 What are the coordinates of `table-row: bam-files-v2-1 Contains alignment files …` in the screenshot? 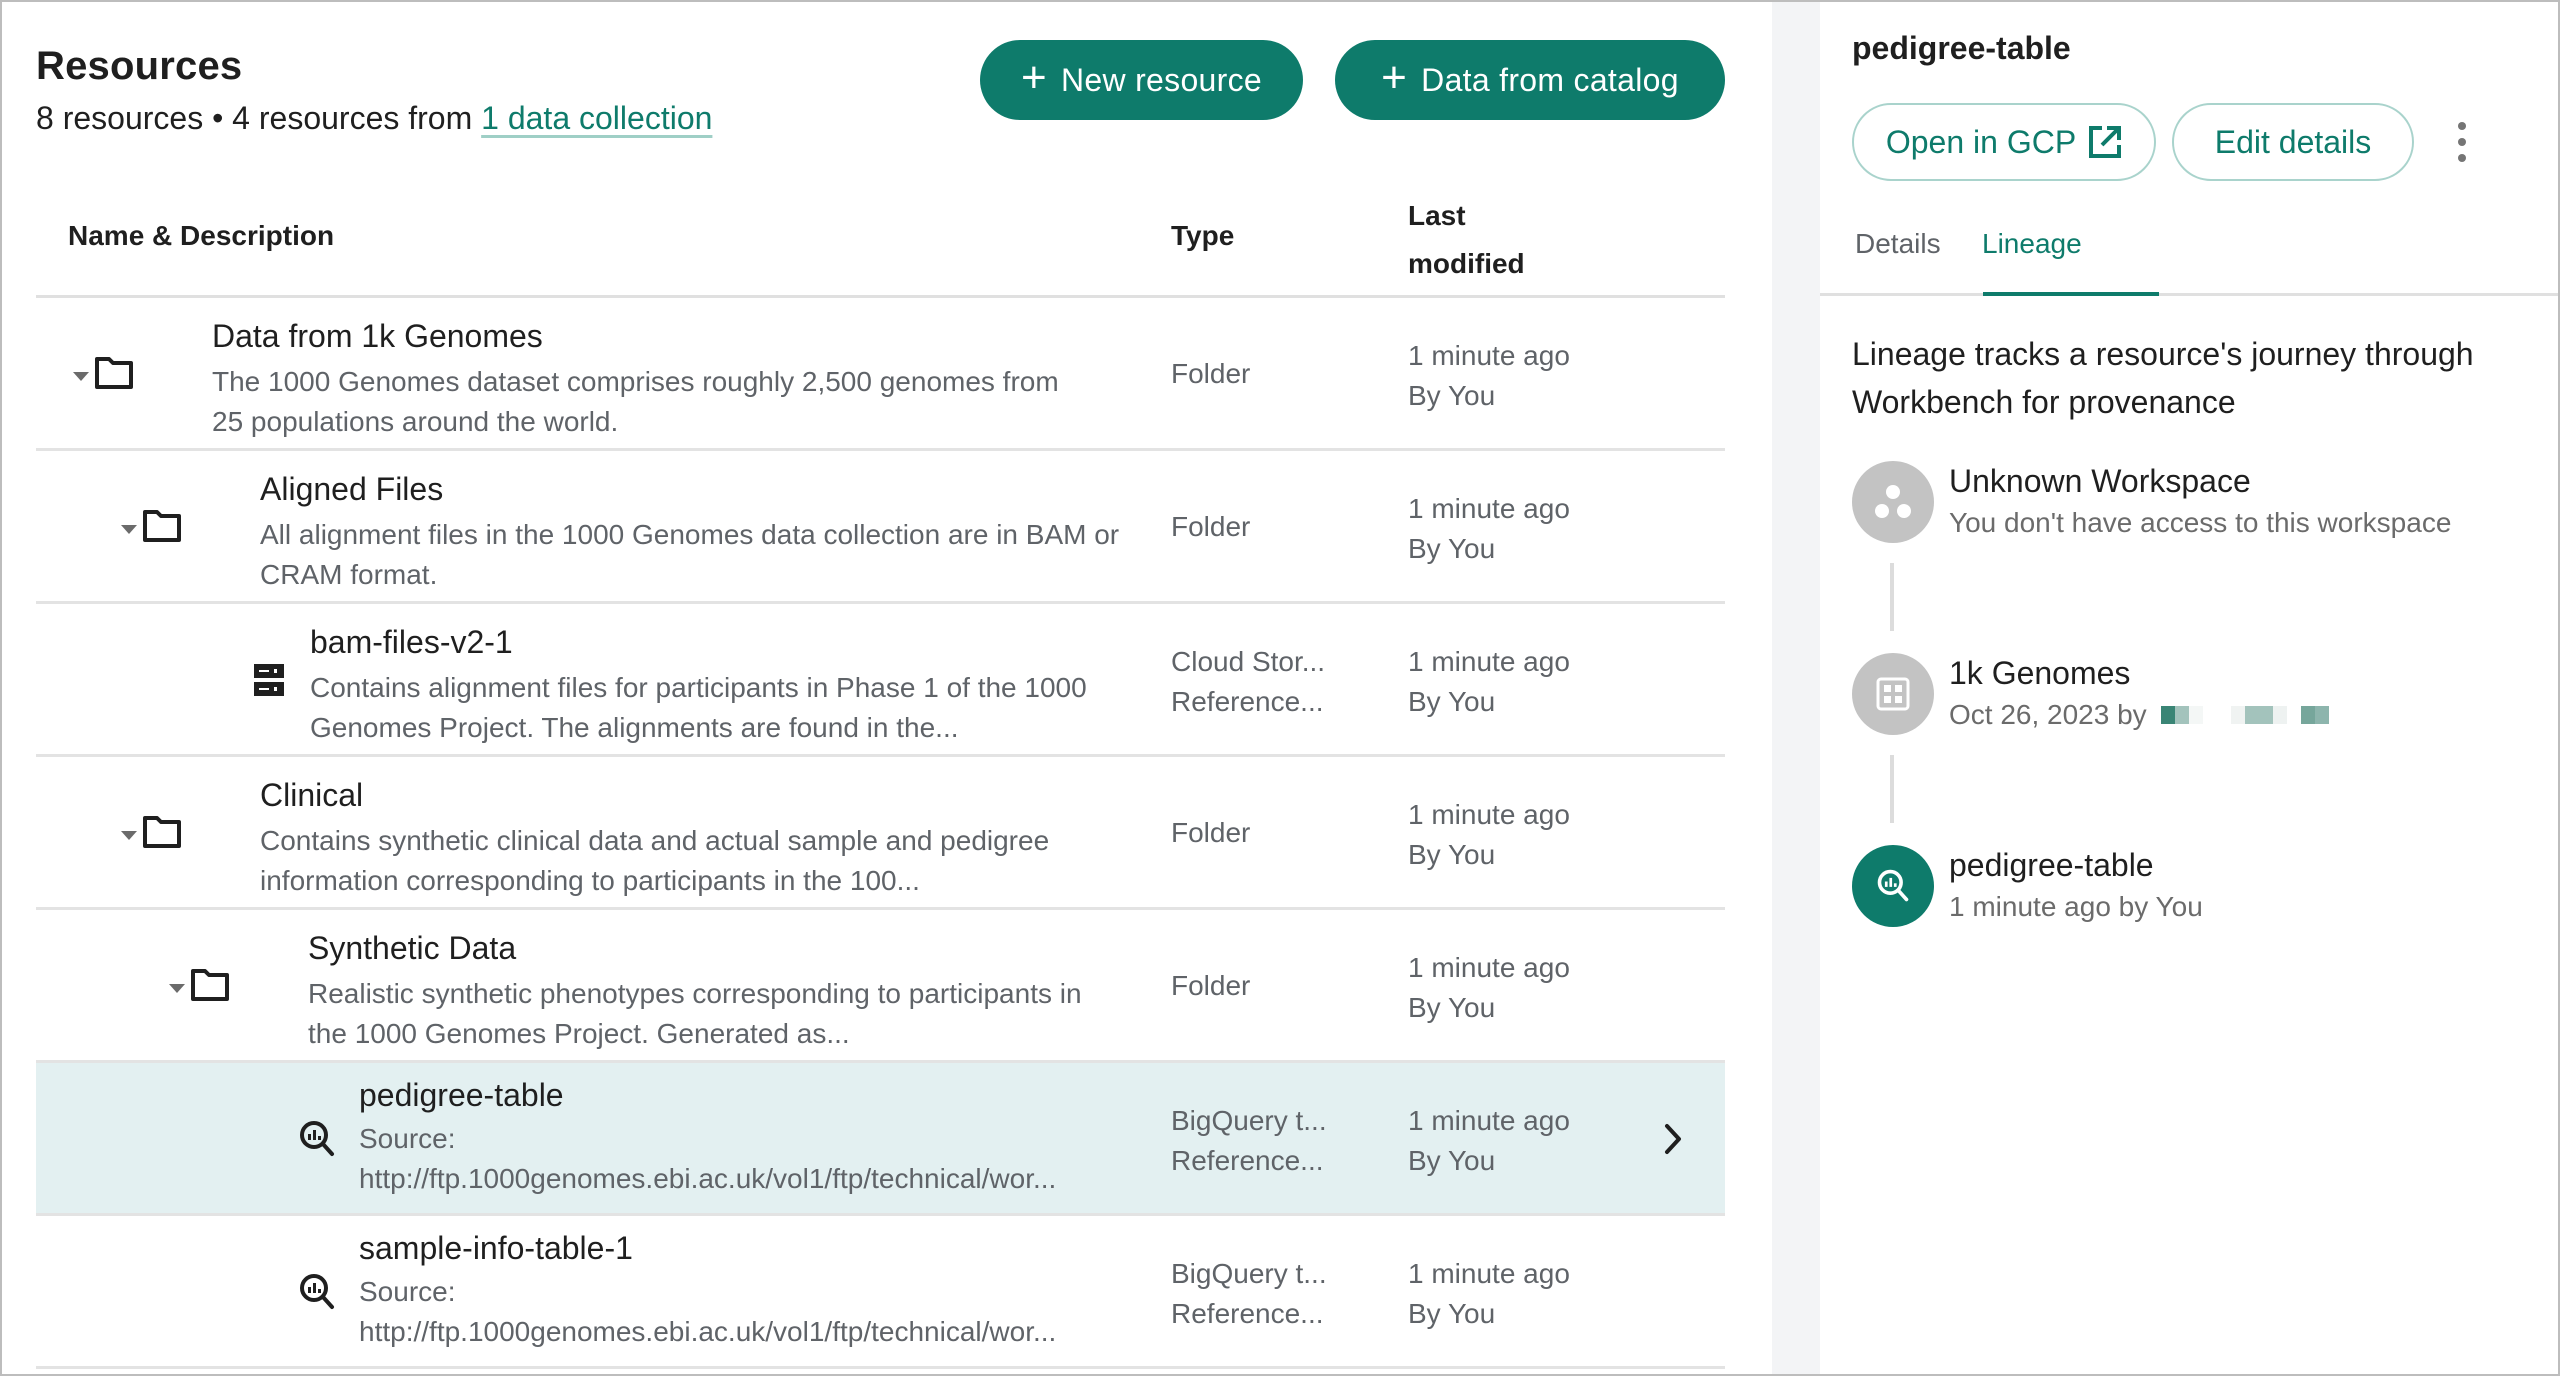 It's located at (880, 680).